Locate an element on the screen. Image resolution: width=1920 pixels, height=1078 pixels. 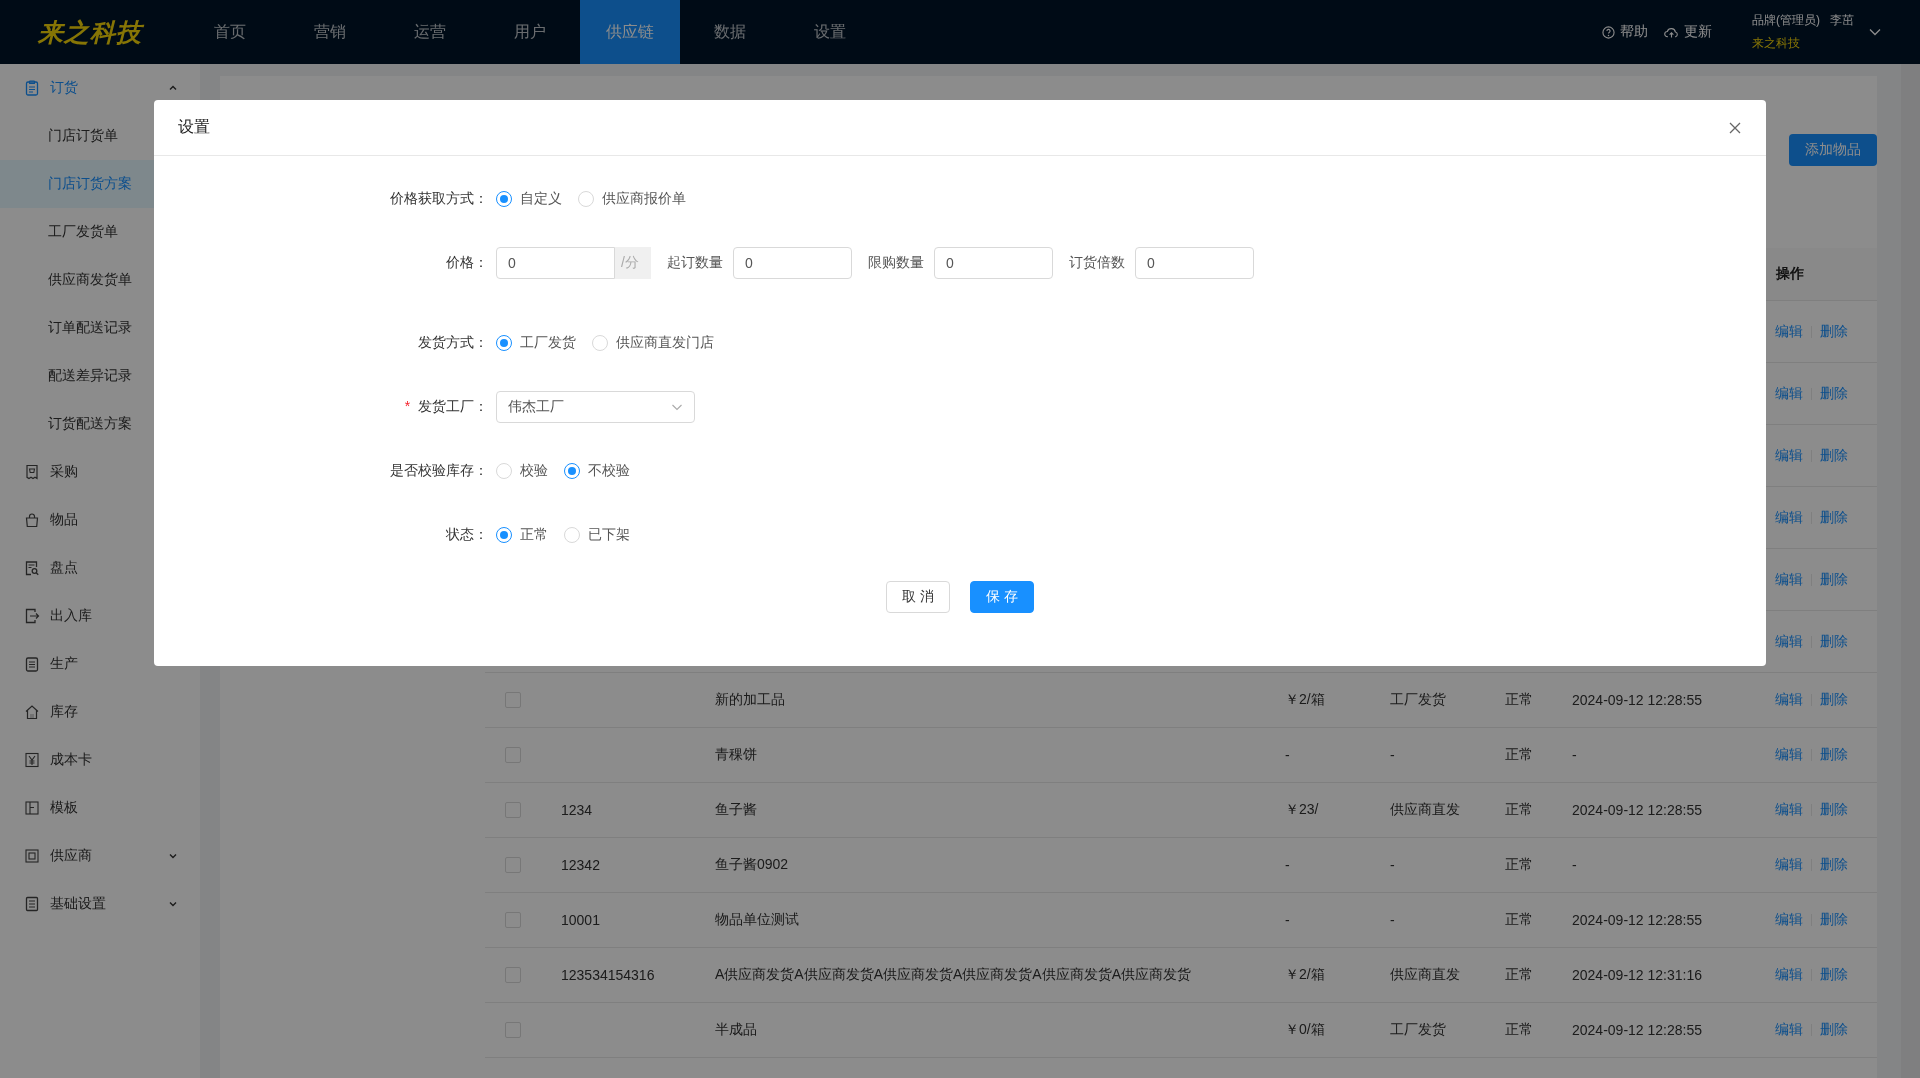
table-cell: 鱼子酱 is located at coordinates (736, 810).